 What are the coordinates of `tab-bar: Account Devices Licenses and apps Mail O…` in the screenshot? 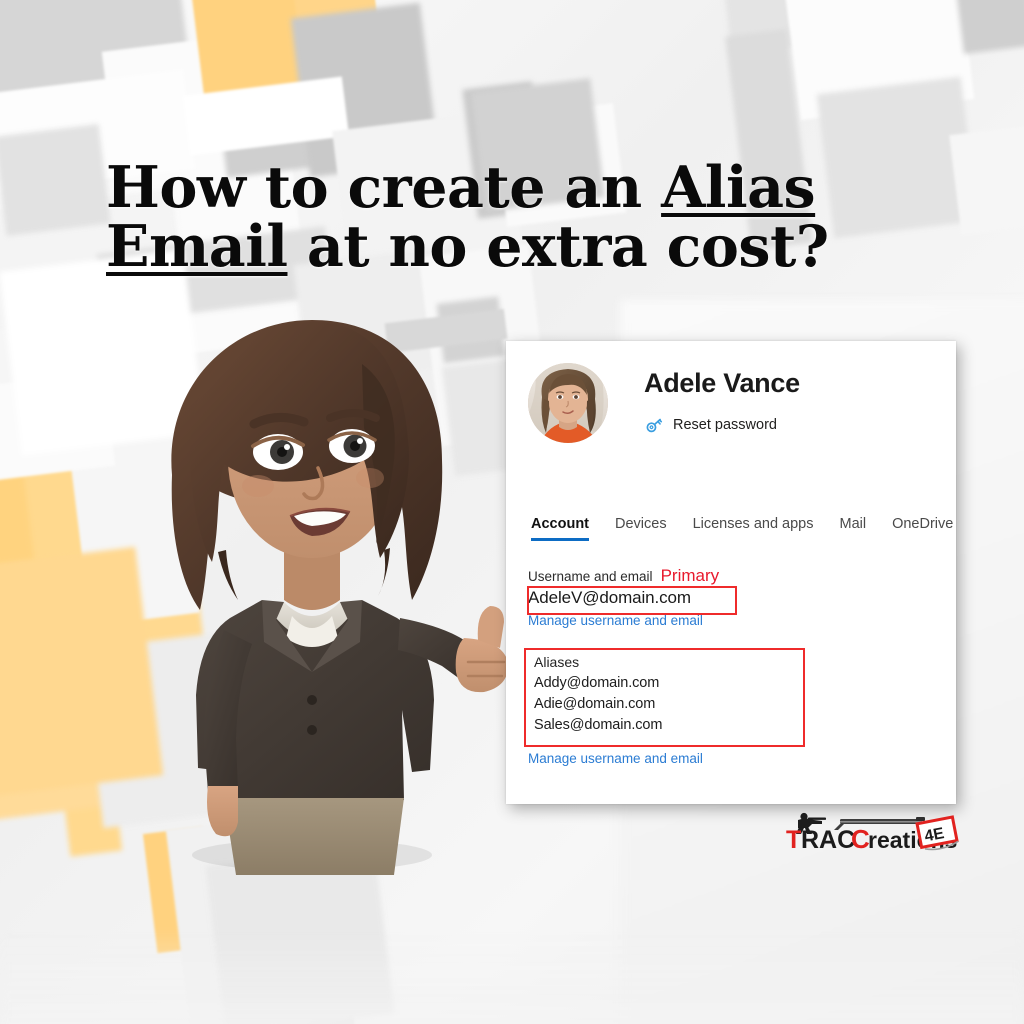 It's located at (741, 528).